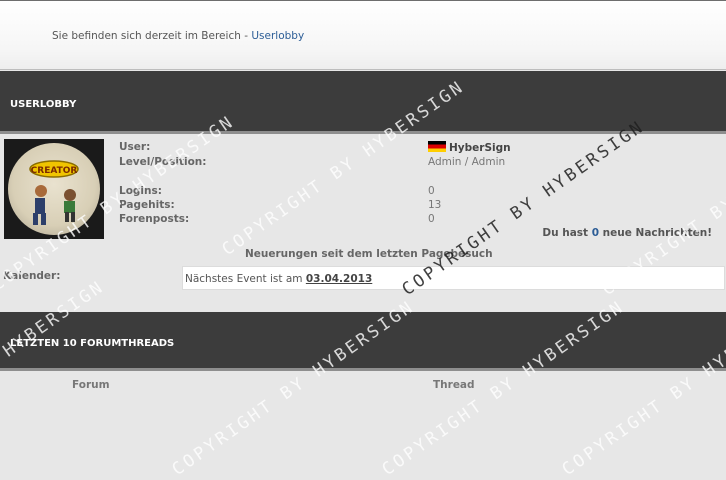 This screenshot has width=726, height=480. Describe the element at coordinates (32, 276) in the screenshot. I see `calendar-label: Kalender:` at that location.